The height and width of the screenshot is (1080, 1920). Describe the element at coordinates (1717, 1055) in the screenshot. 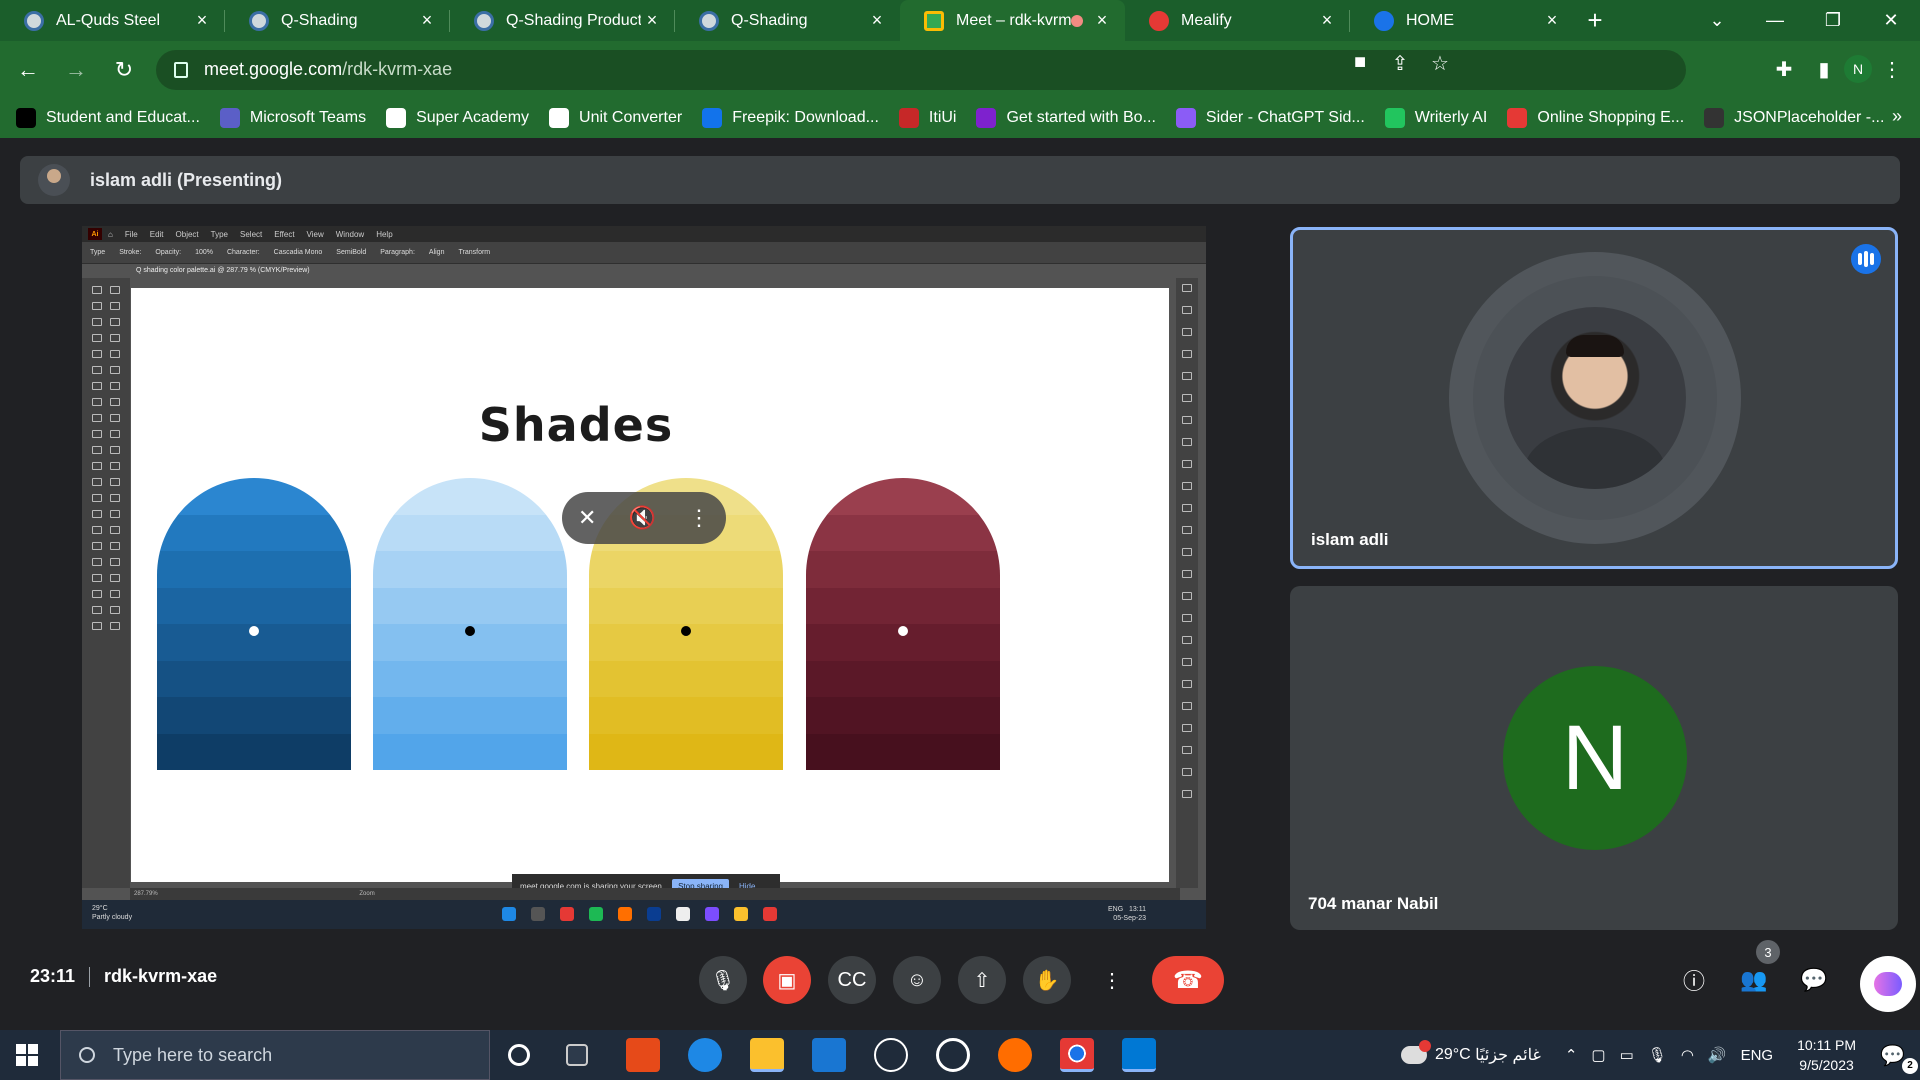

I see `volume-icon: 🔊` at that location.